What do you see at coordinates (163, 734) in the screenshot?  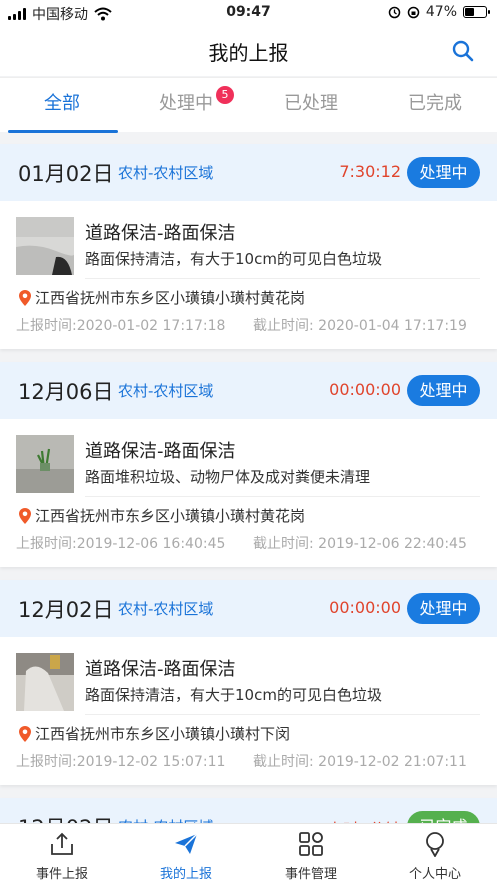 I see `location-text: 江西省抚州市东乡区小璜镇小璜村下闵` at bounding box center [163, 734].